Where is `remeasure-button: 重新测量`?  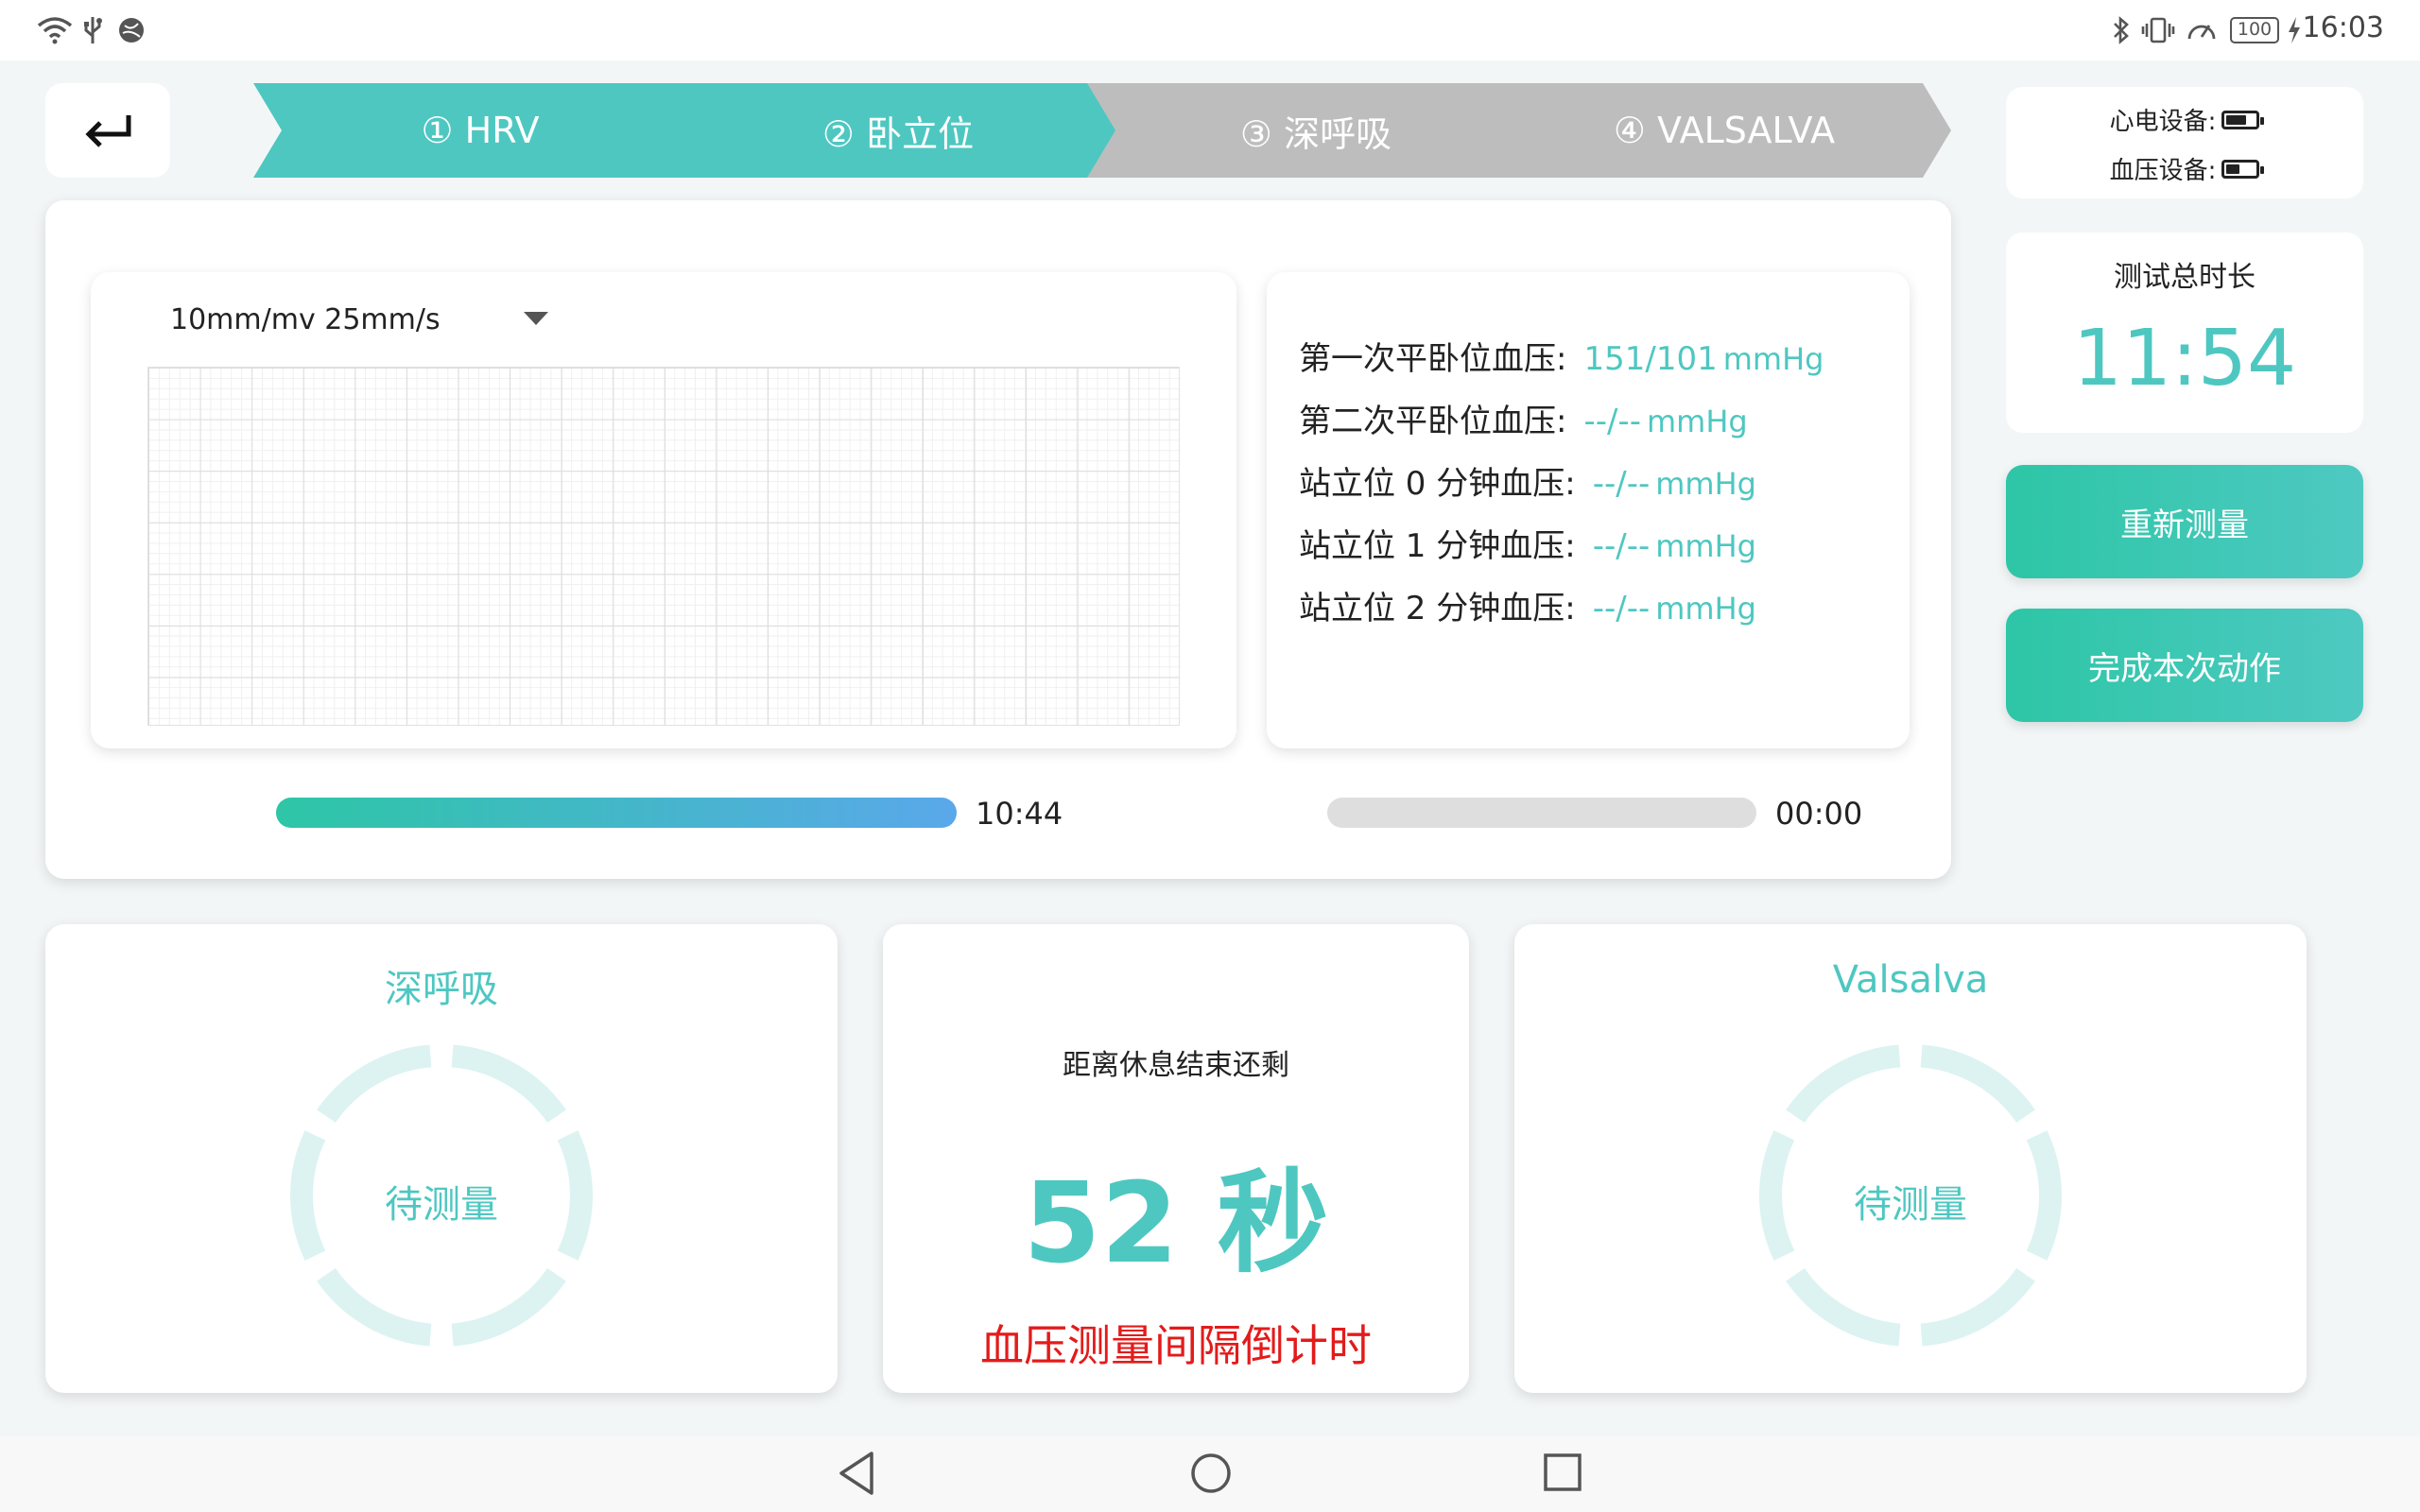 remeasure-button: 重新测量 is located at coordinates (2184, 521).